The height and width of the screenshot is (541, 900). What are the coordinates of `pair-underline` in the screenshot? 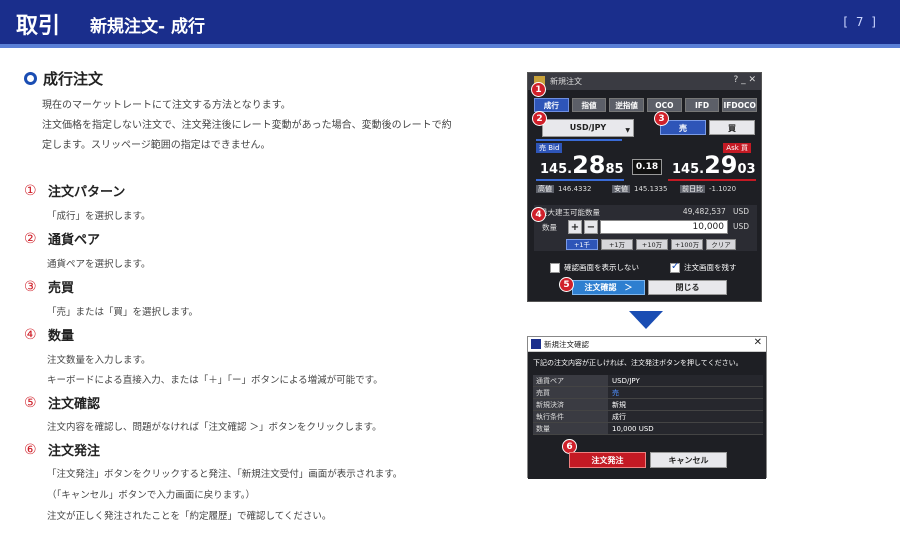 It's located at (579, 140).